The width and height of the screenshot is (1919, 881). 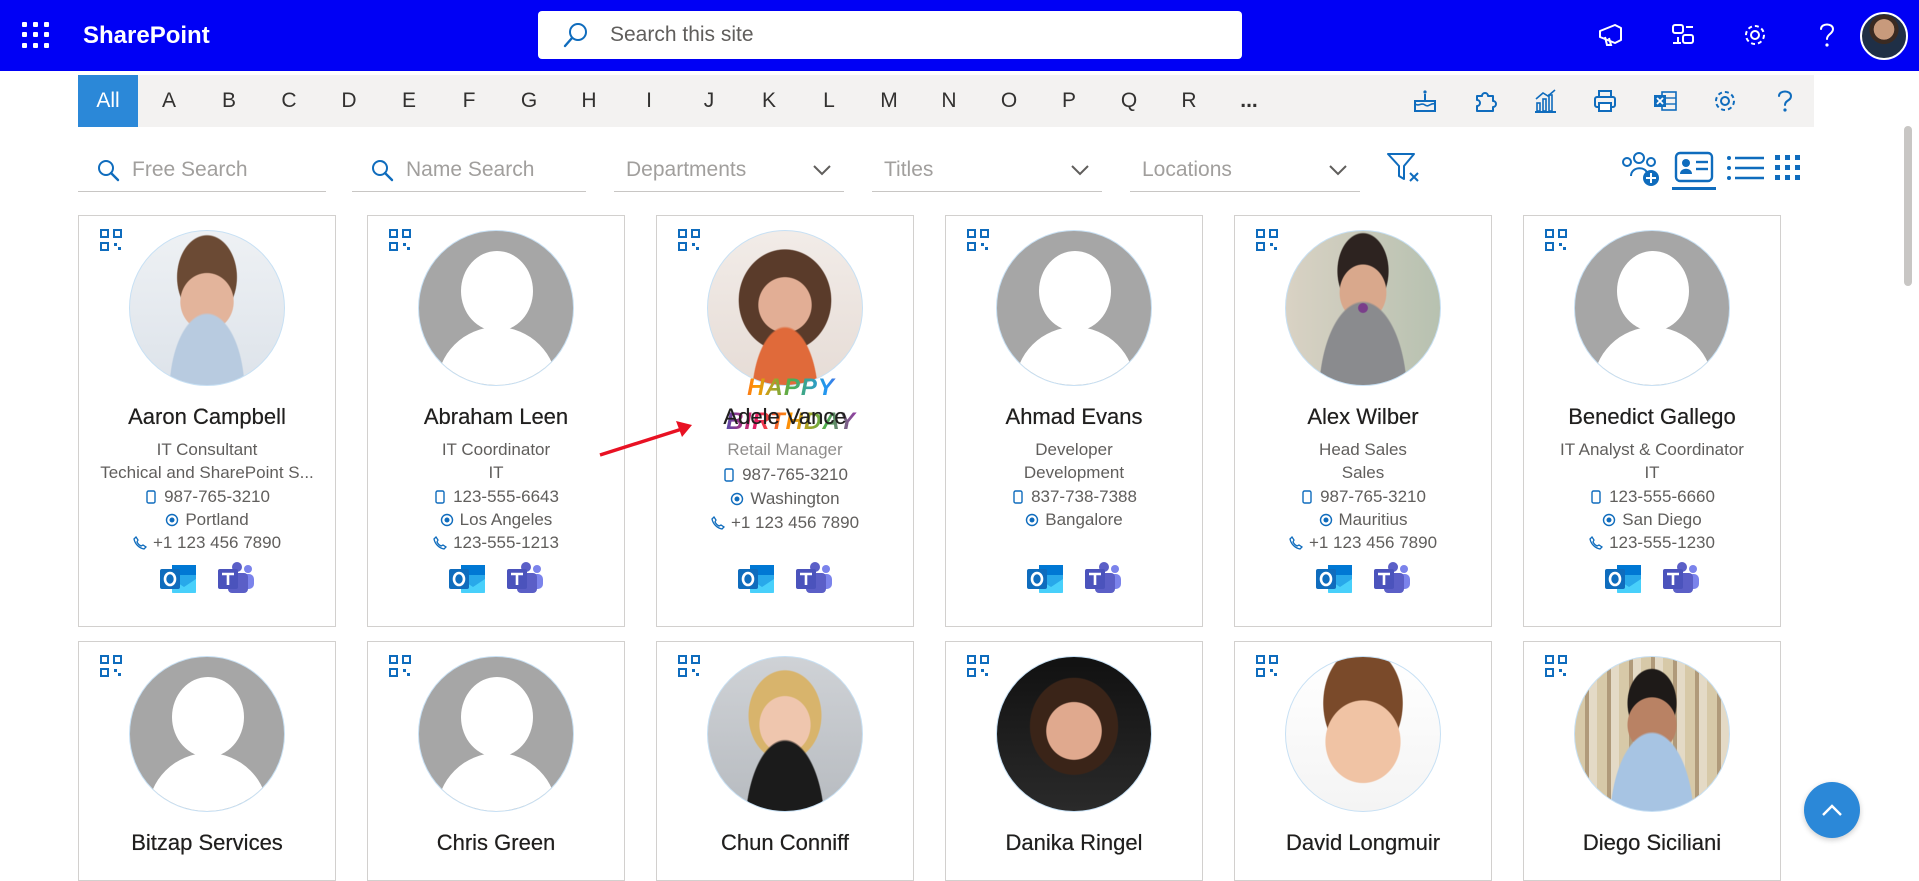 What do you see at coordinates (496, 169) in the screenshot?
I see `name-search-input` at bounding box center [496, 169].